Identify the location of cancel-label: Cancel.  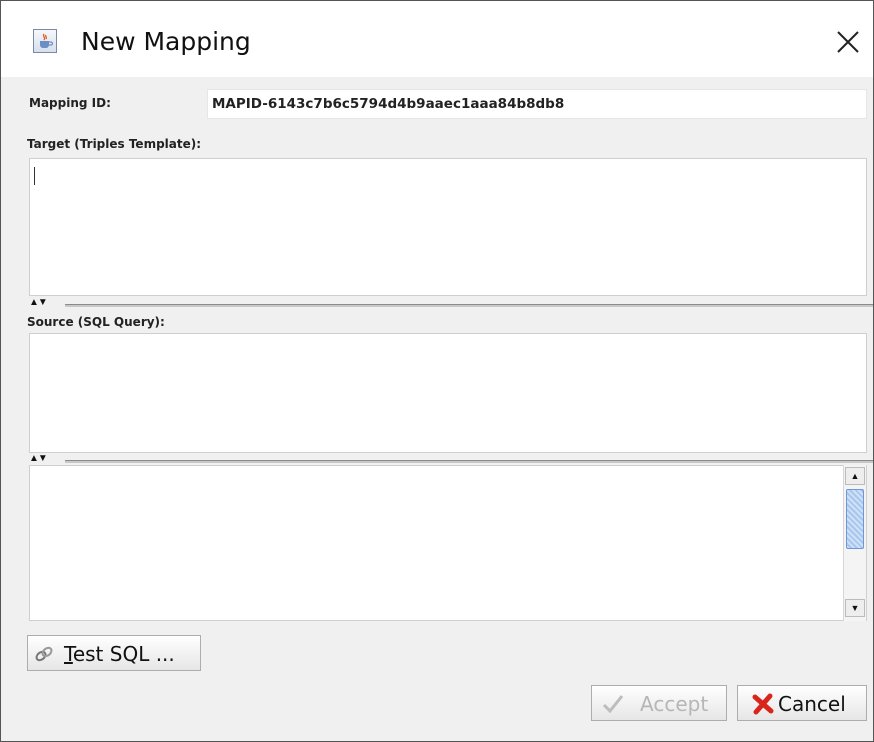
(812, 704).